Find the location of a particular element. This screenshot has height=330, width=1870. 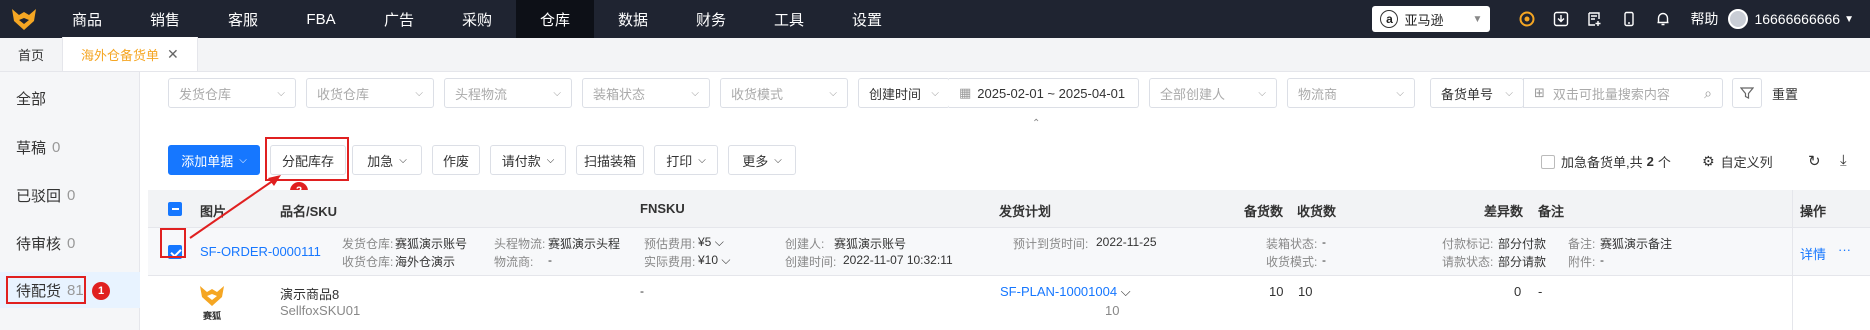

user-menu: 16666666666 ▼ is located at coordinates (1791, 19).